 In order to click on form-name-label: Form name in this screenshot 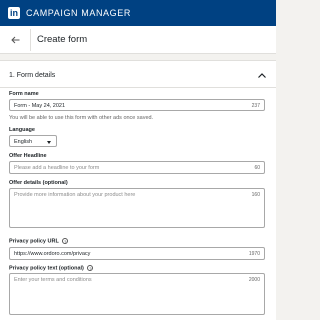, I will do `click(24, 94)`.